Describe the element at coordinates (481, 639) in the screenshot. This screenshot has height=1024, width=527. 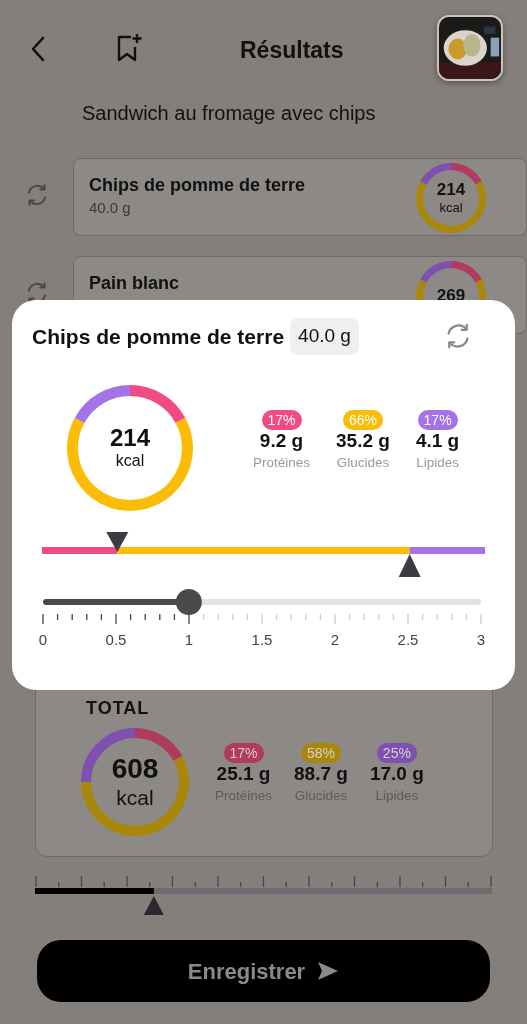
I see `tick-label: 3` at that location.